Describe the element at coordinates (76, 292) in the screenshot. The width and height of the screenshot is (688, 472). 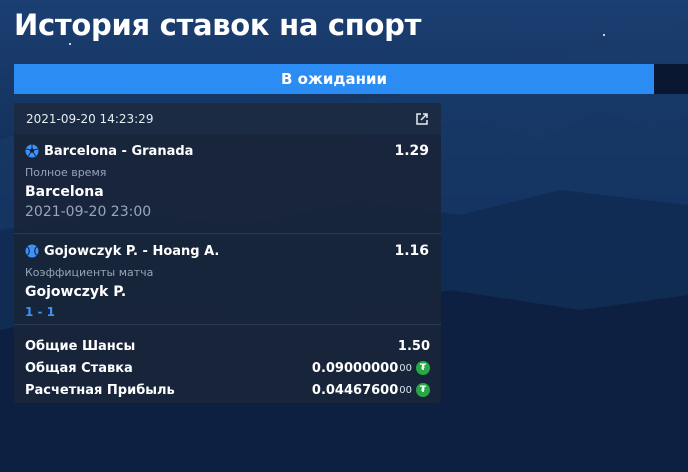
I see `bet-pick: Gojowczyk P.` at that location.